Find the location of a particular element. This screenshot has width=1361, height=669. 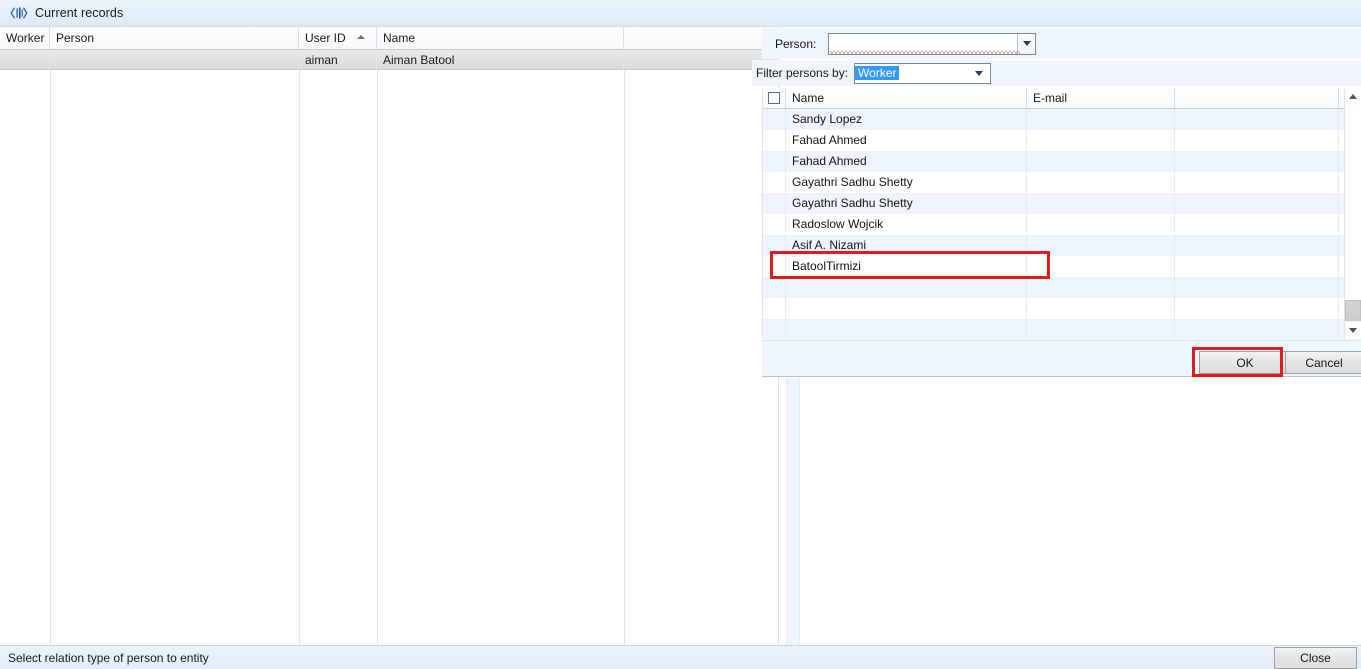

scroll-up-button is located at coordinates (1353, 97).